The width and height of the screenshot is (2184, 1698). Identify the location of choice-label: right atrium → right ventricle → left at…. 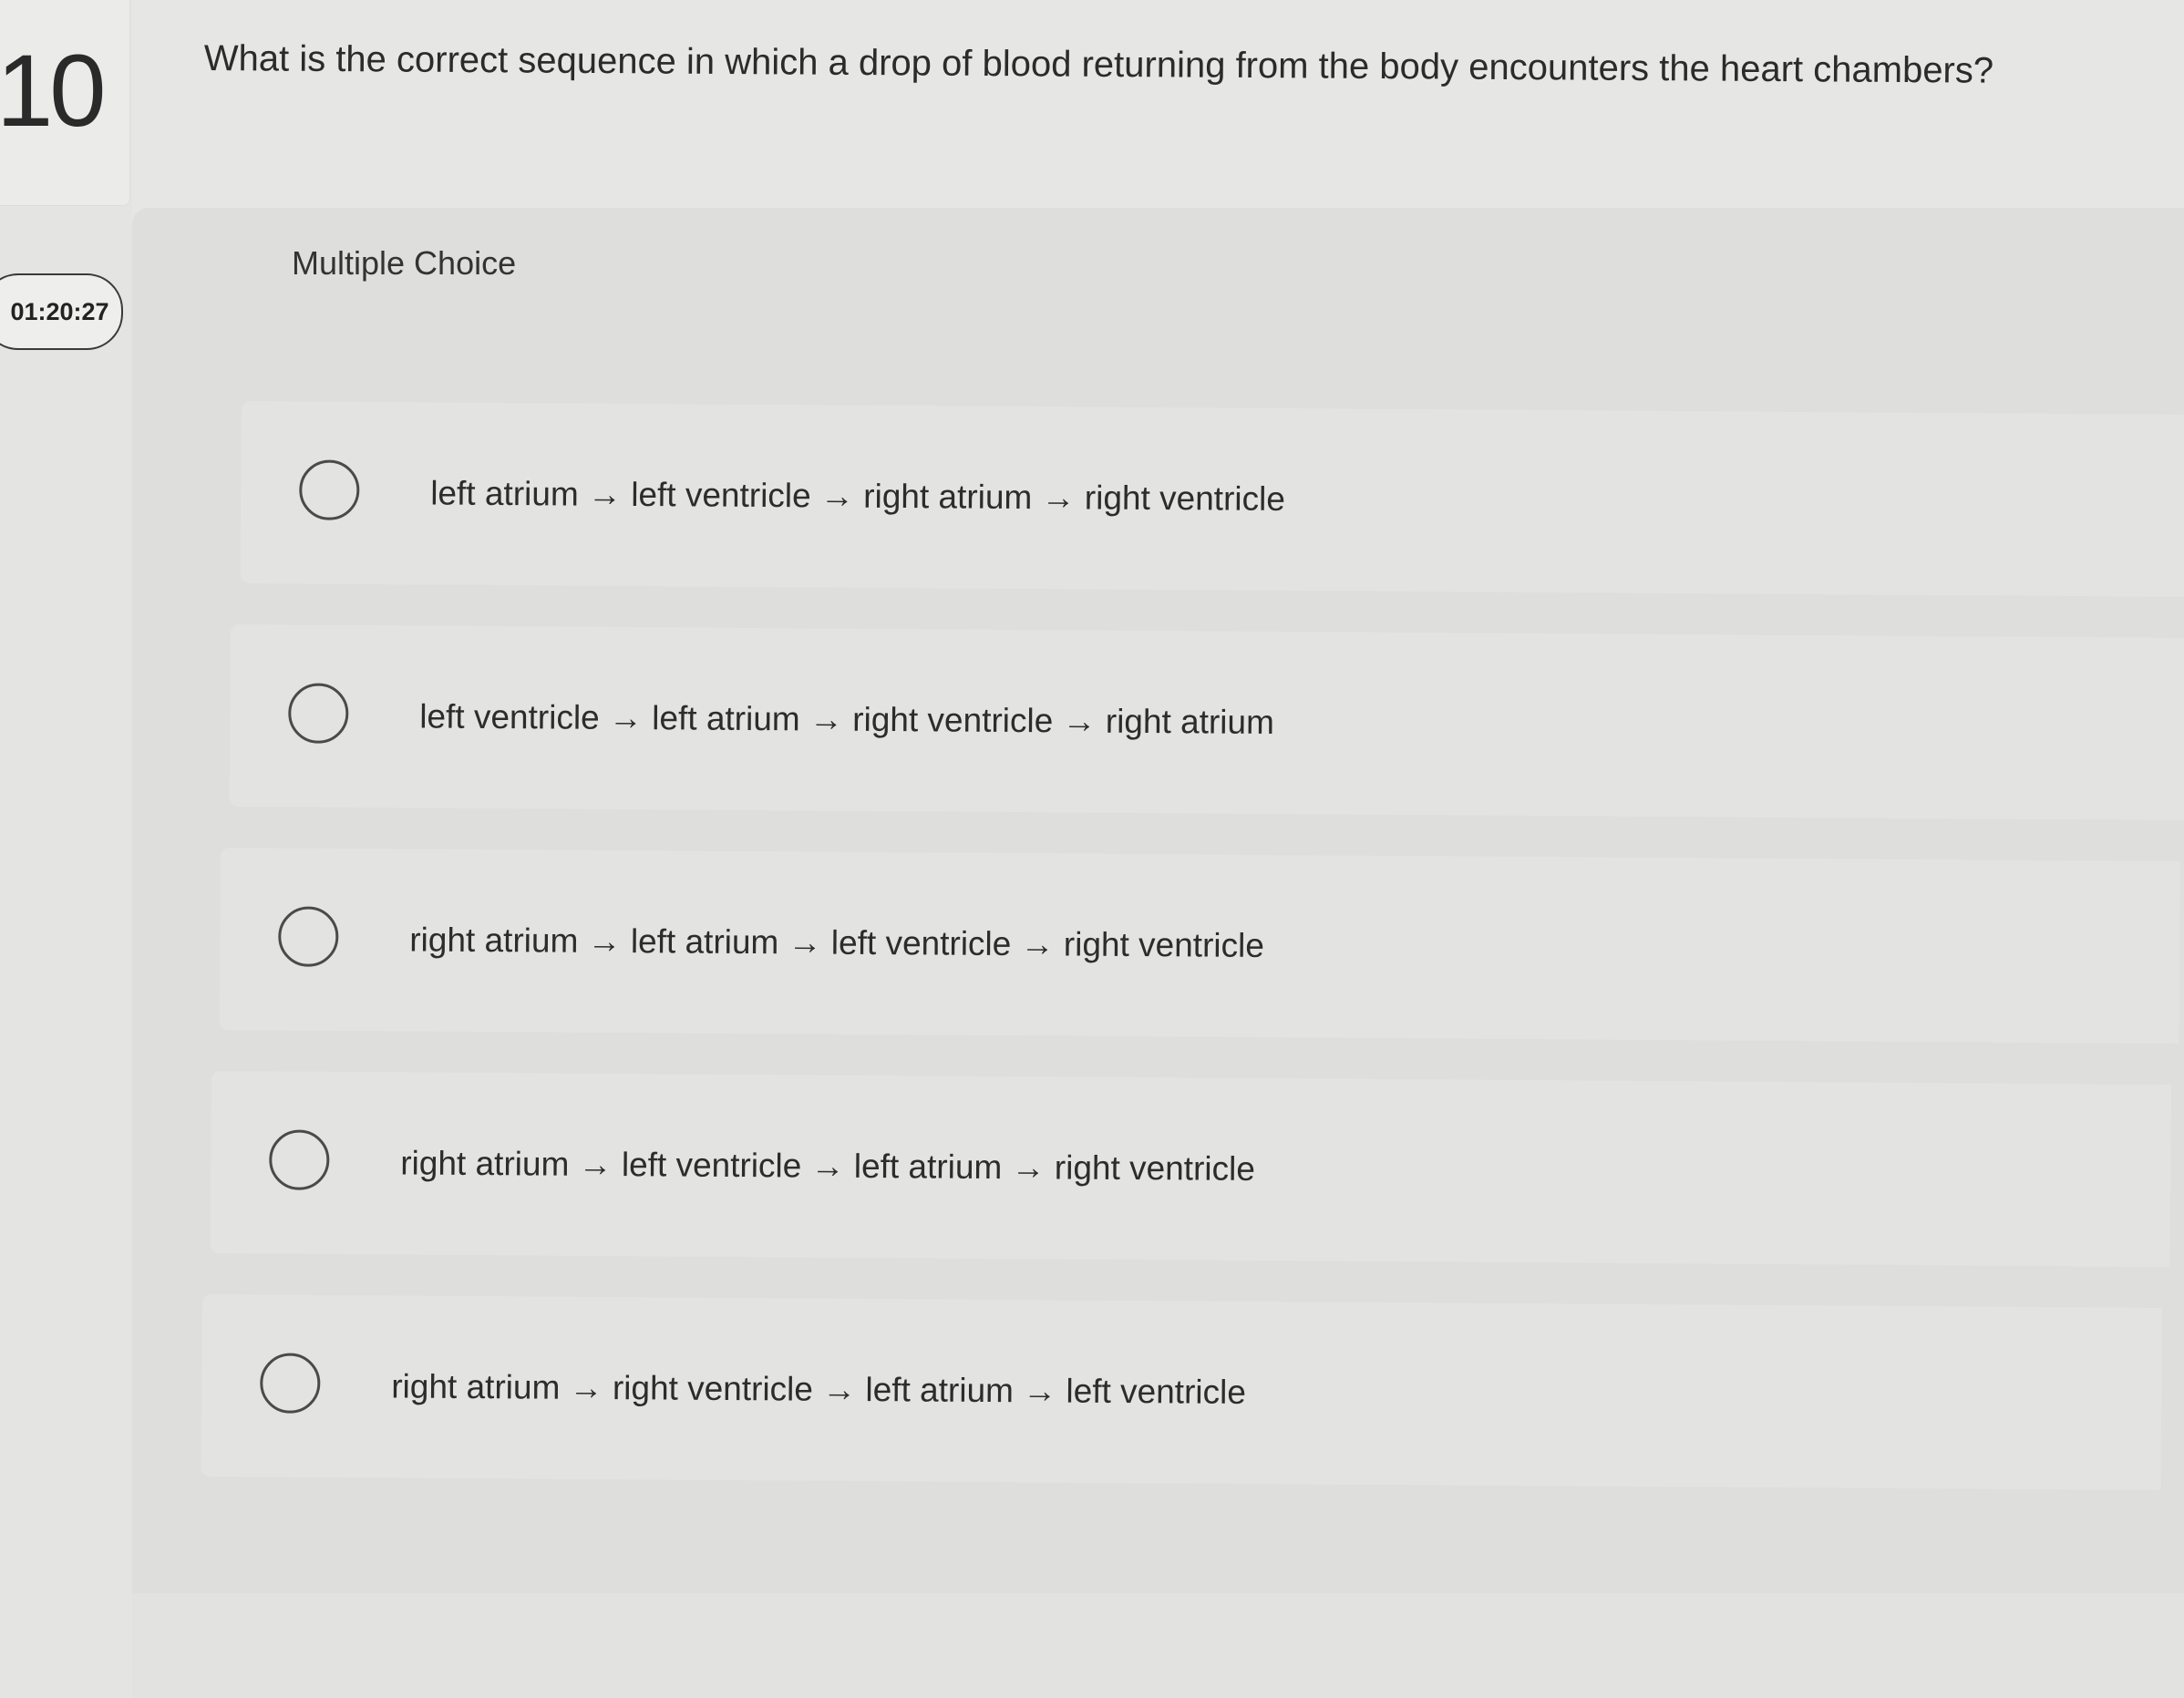
(819, 1389).